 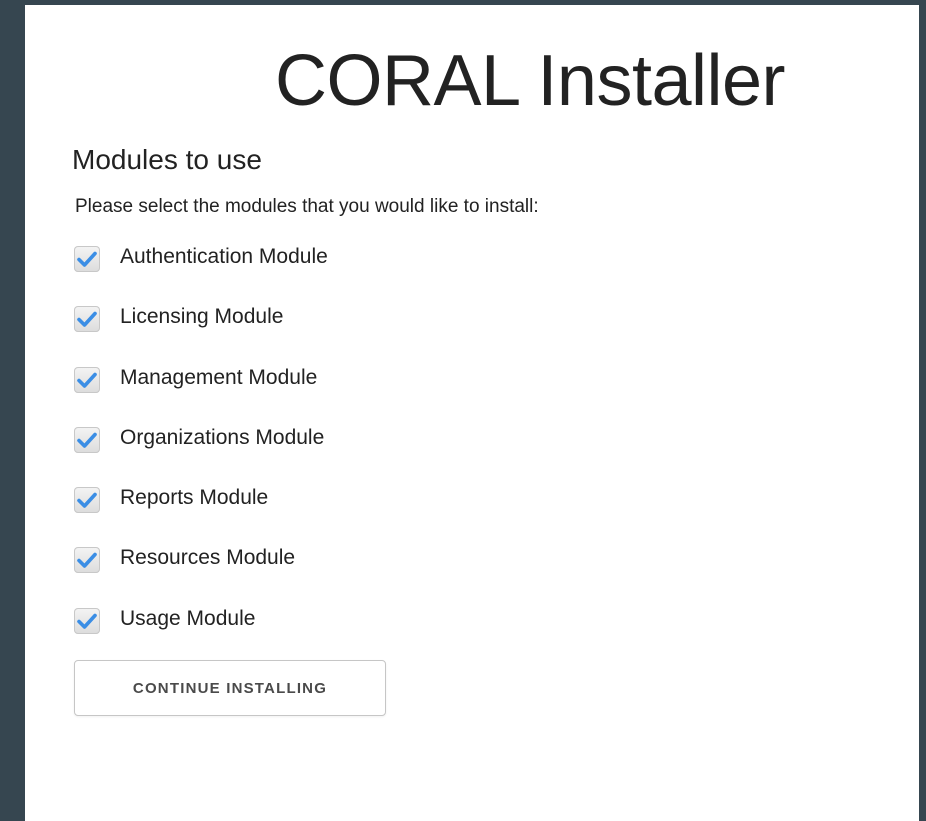 I want to click on reports-checkbox, so click(x=87, y=500).